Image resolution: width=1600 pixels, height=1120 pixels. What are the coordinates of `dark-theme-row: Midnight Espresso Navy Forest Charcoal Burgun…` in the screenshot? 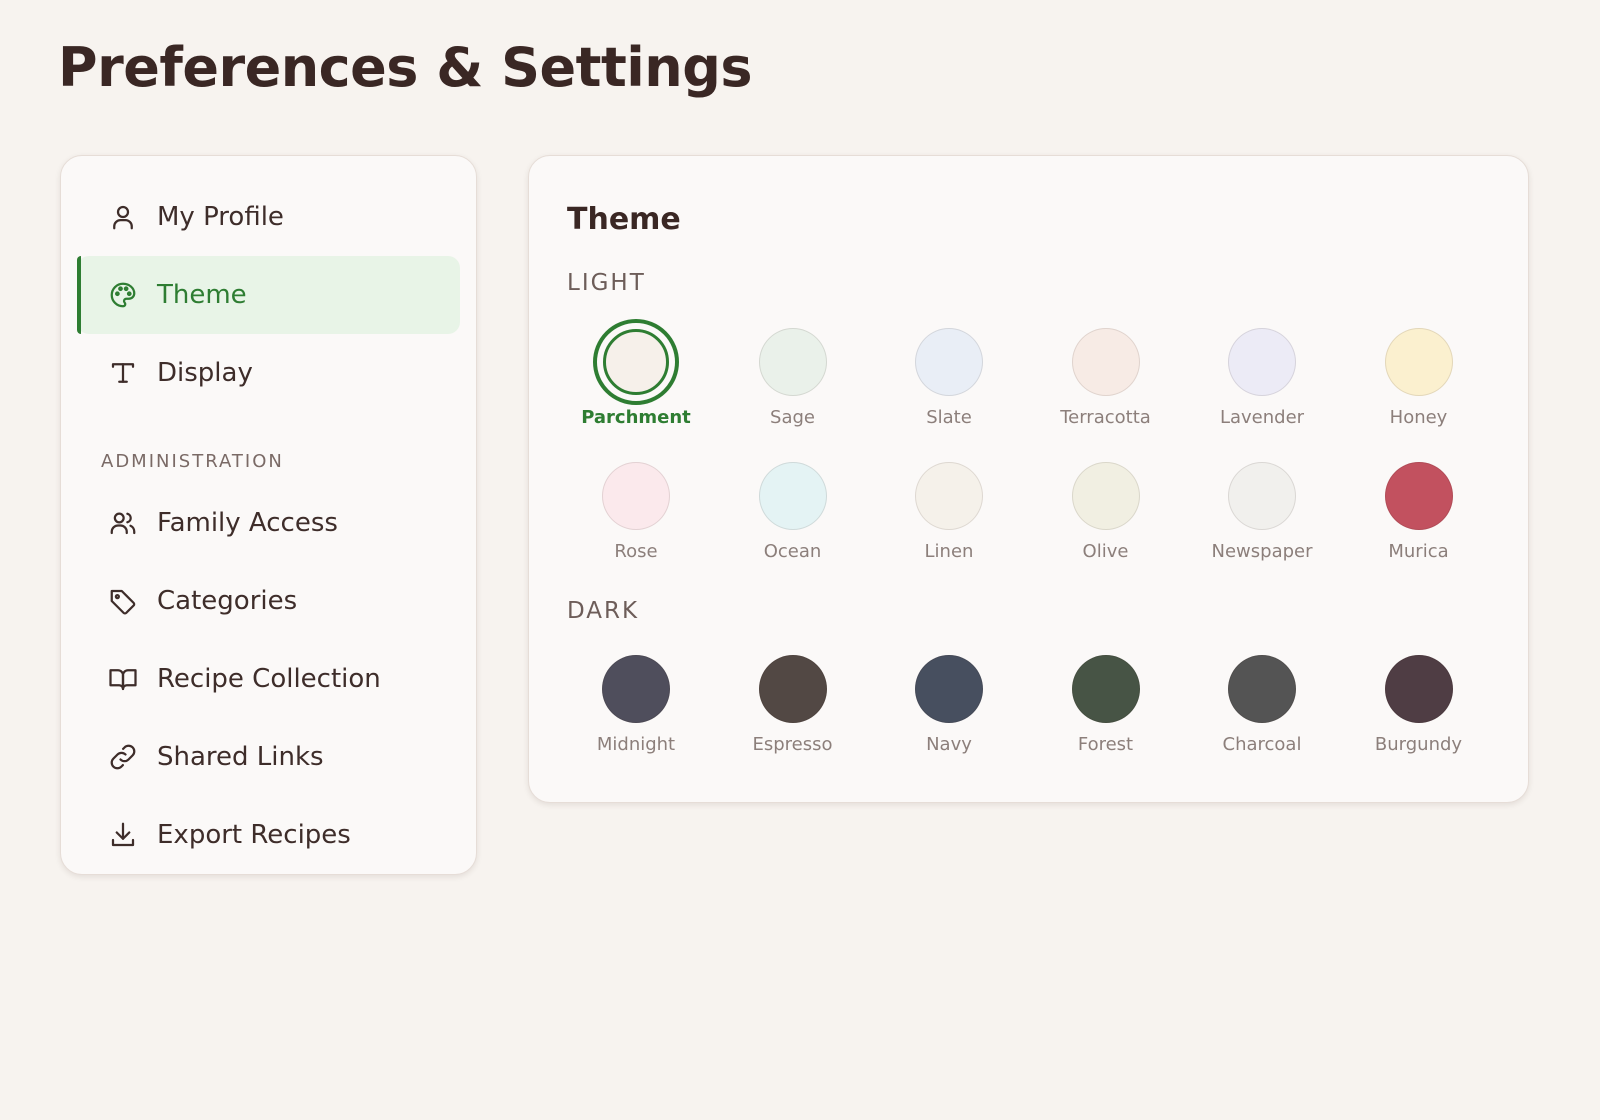 It's located at (1029, 701).